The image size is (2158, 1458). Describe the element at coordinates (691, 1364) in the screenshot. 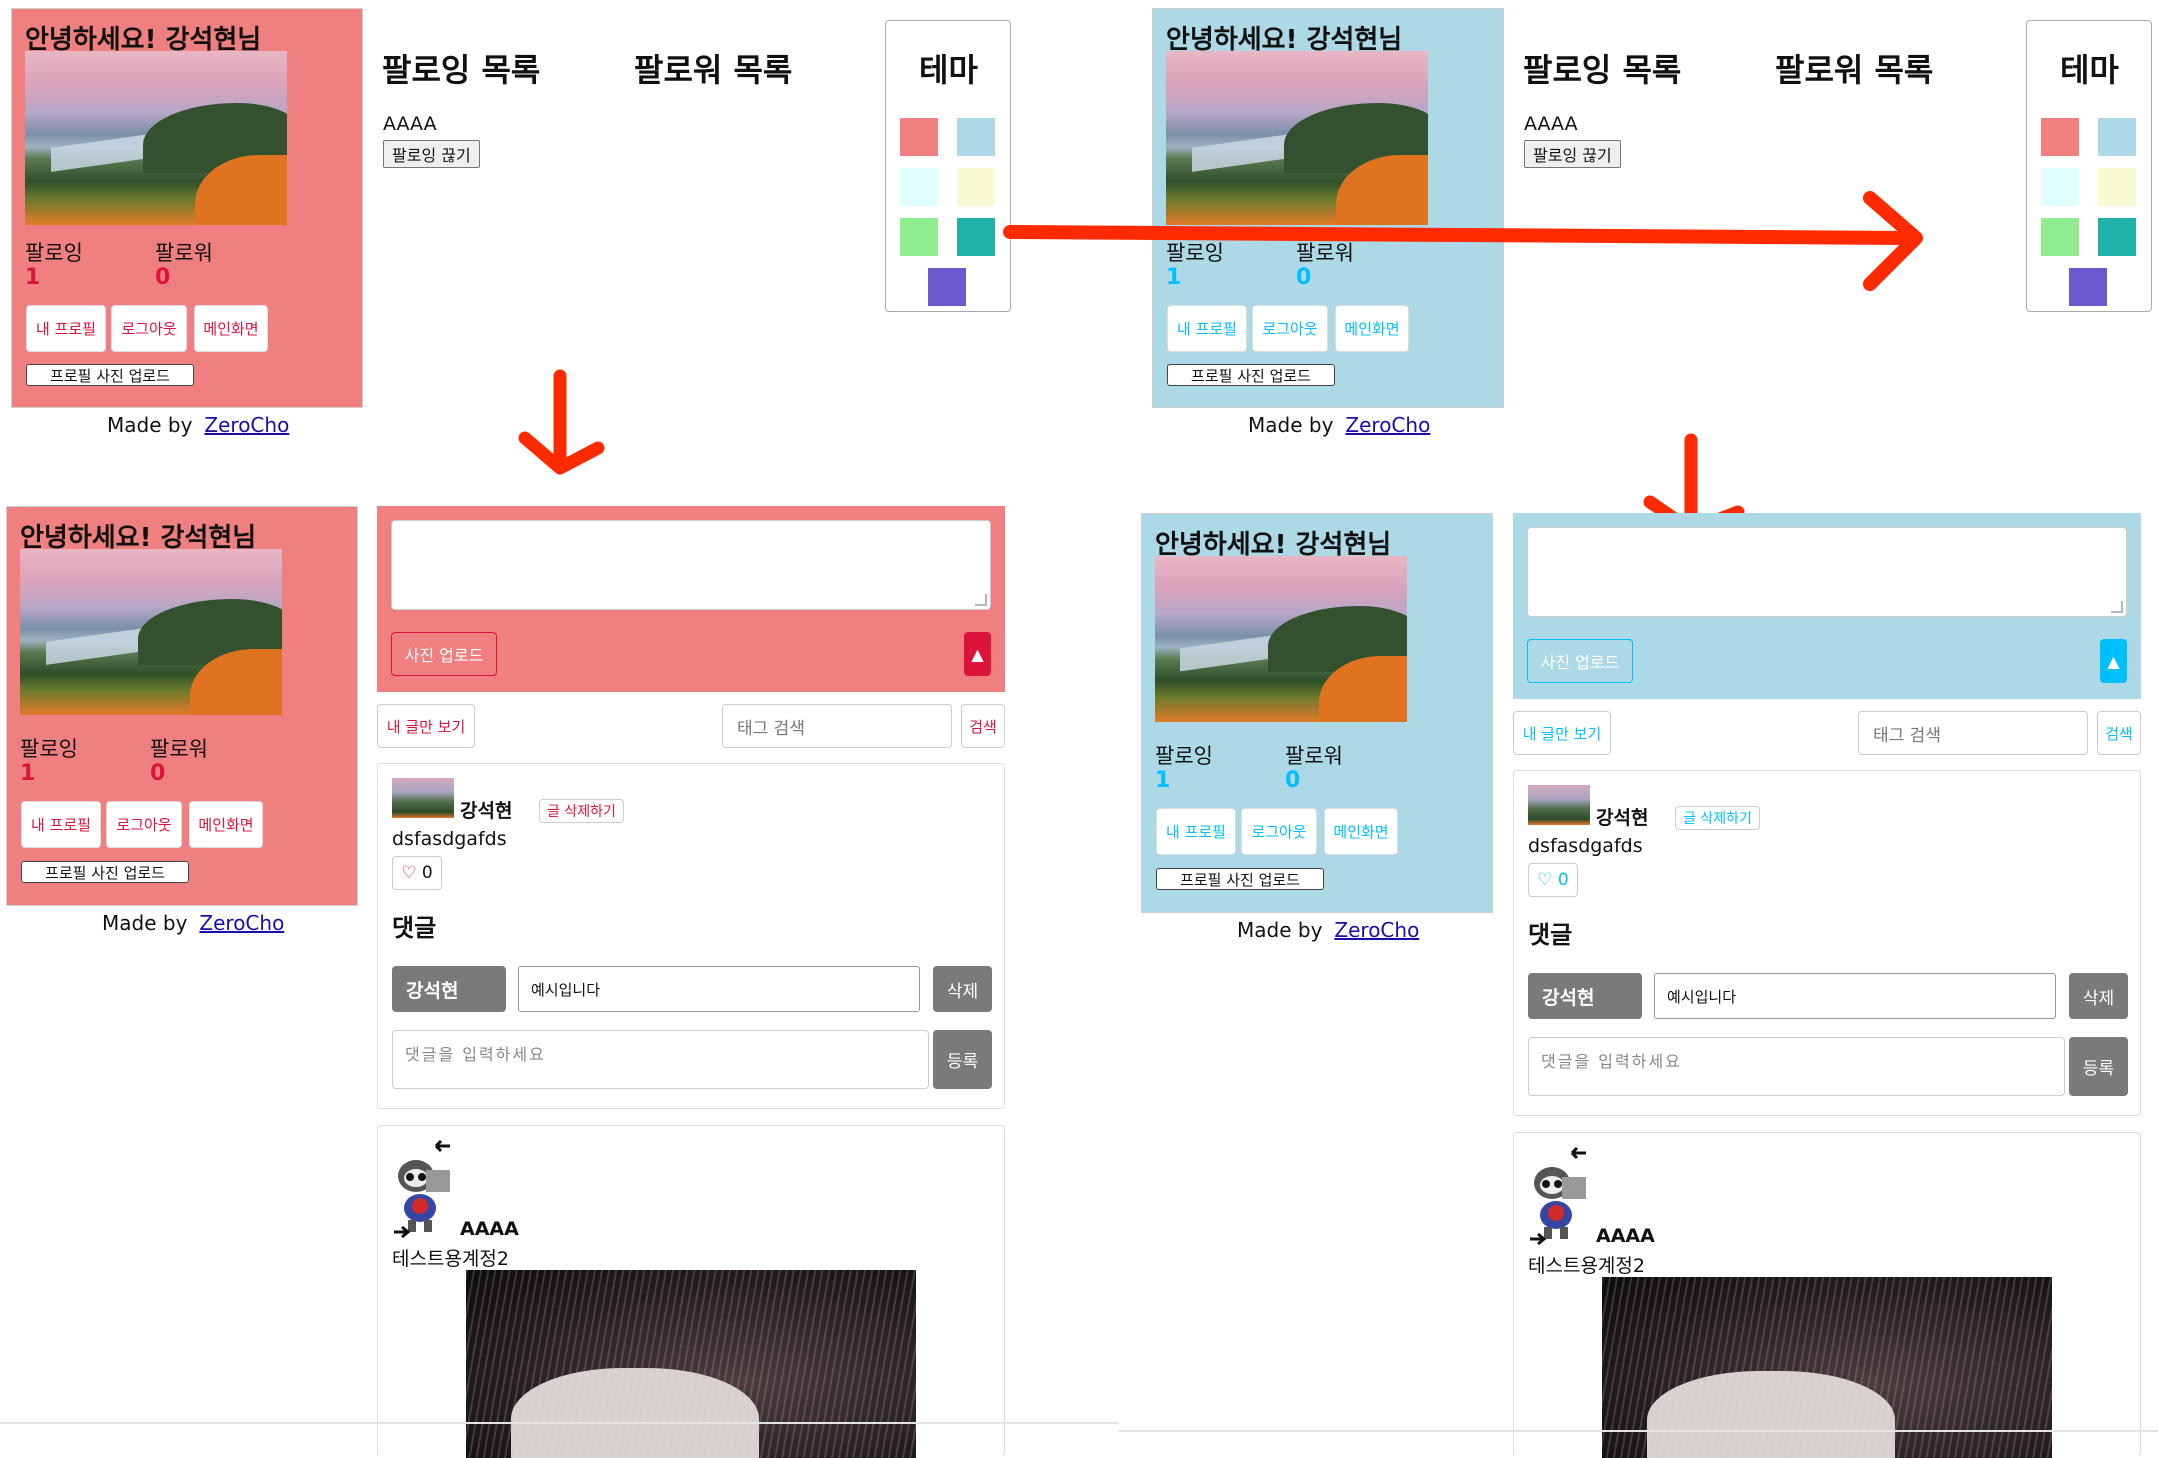

I see `post-image` at that location.